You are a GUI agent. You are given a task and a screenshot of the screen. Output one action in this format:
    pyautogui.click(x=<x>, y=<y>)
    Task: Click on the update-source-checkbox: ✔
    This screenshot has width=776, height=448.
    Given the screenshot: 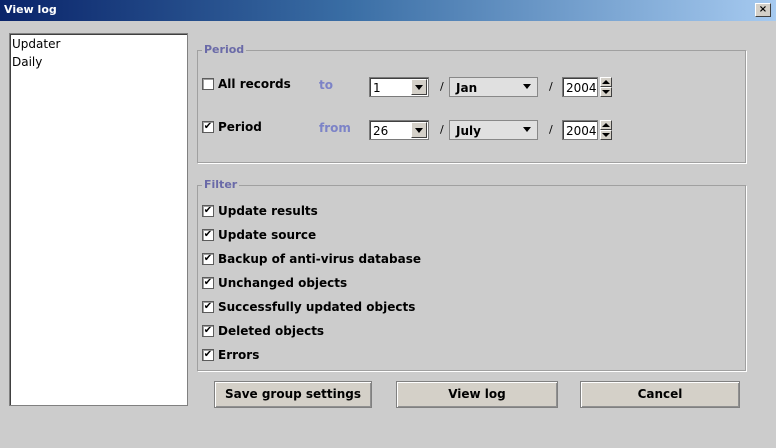 What is the action you would take?
    pyautogui.click(x=208, y=235)
    